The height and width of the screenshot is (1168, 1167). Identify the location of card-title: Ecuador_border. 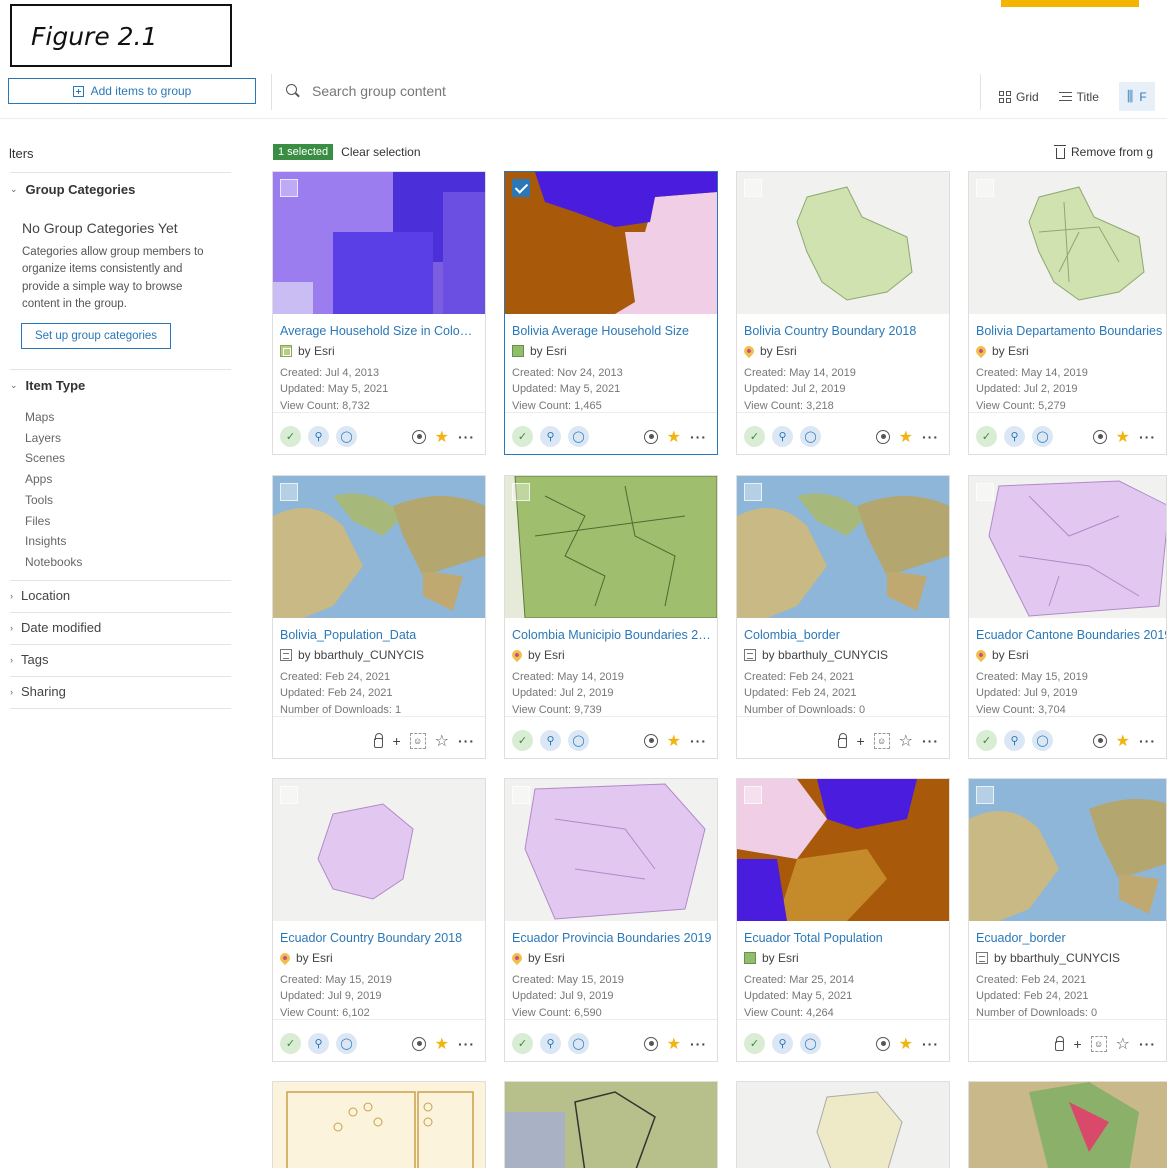
(1071, 938).